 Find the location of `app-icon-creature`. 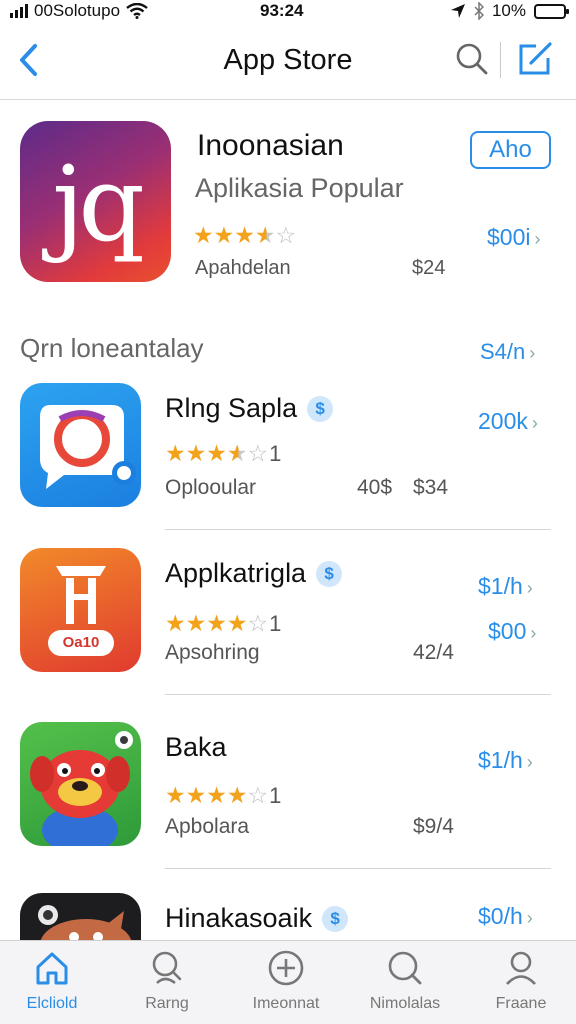

app-icon-creature is located at coordinates (80, 784).